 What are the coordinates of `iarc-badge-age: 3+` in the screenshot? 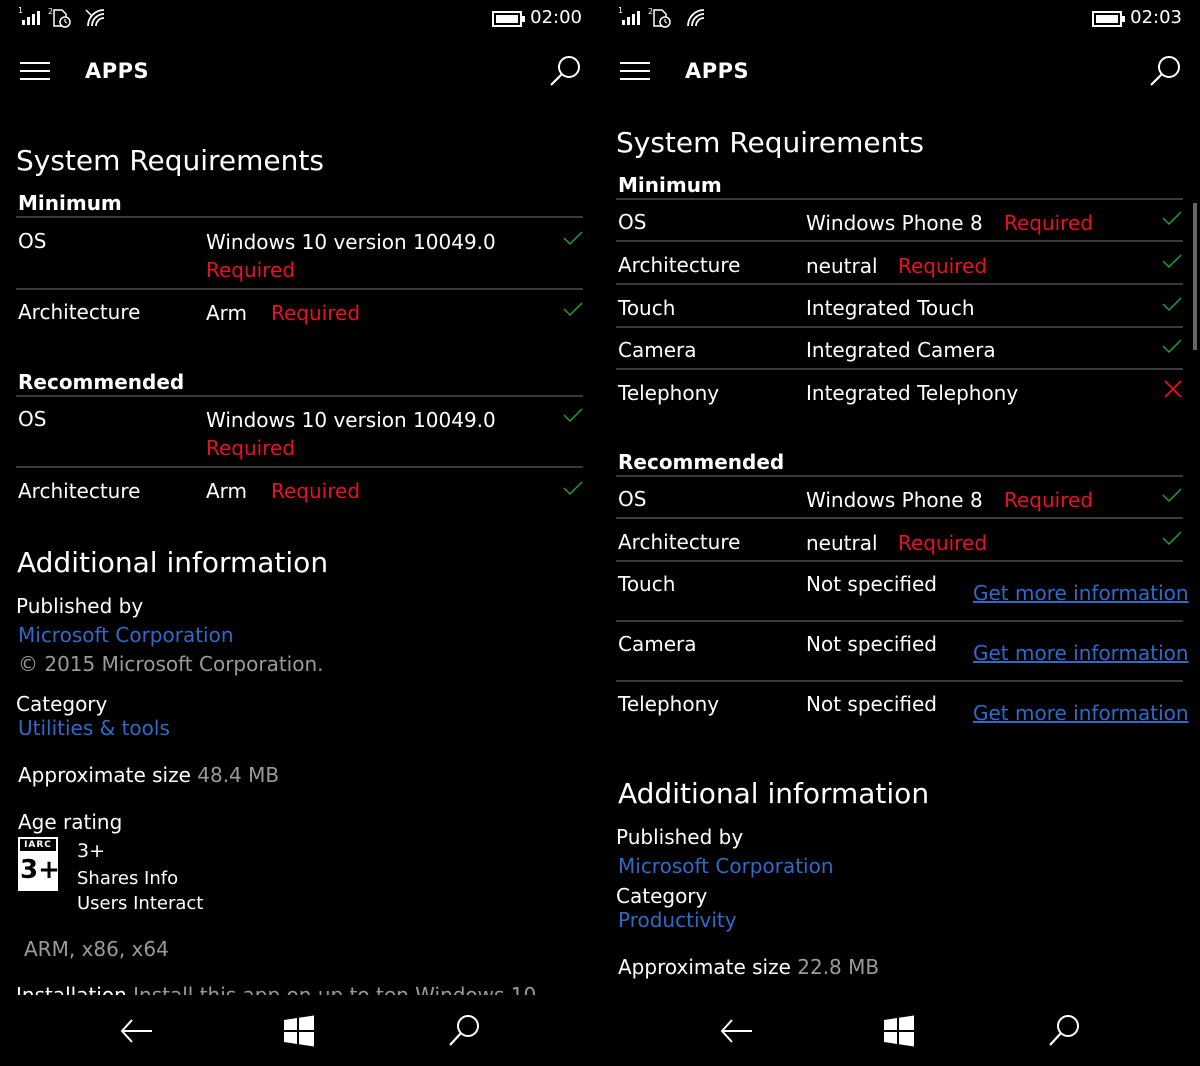 It's located at (38, 870).